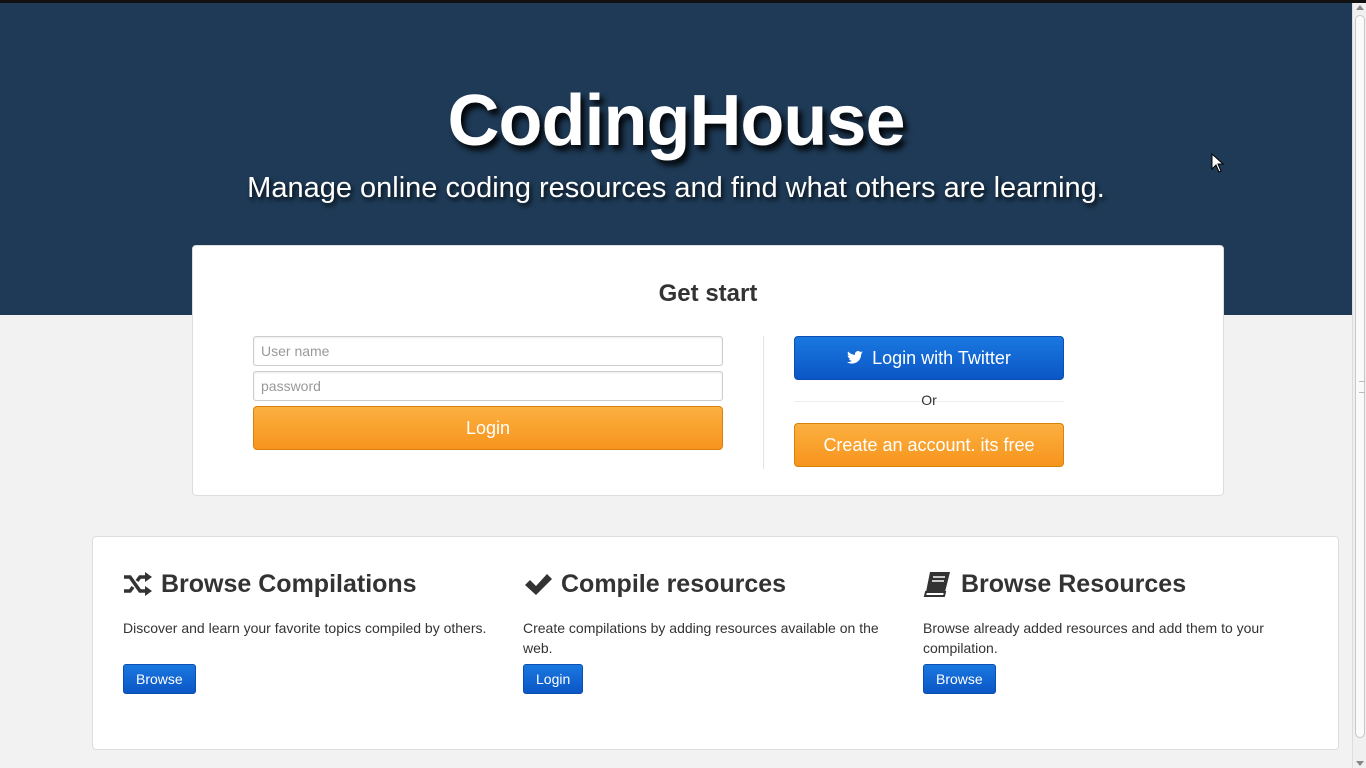 This screenshot has height=768, width=1366. What do you see at coordinates (959, 679) in the screenshot?
I see `browse-resources-button: Browse` at bounding box center [959, 679].